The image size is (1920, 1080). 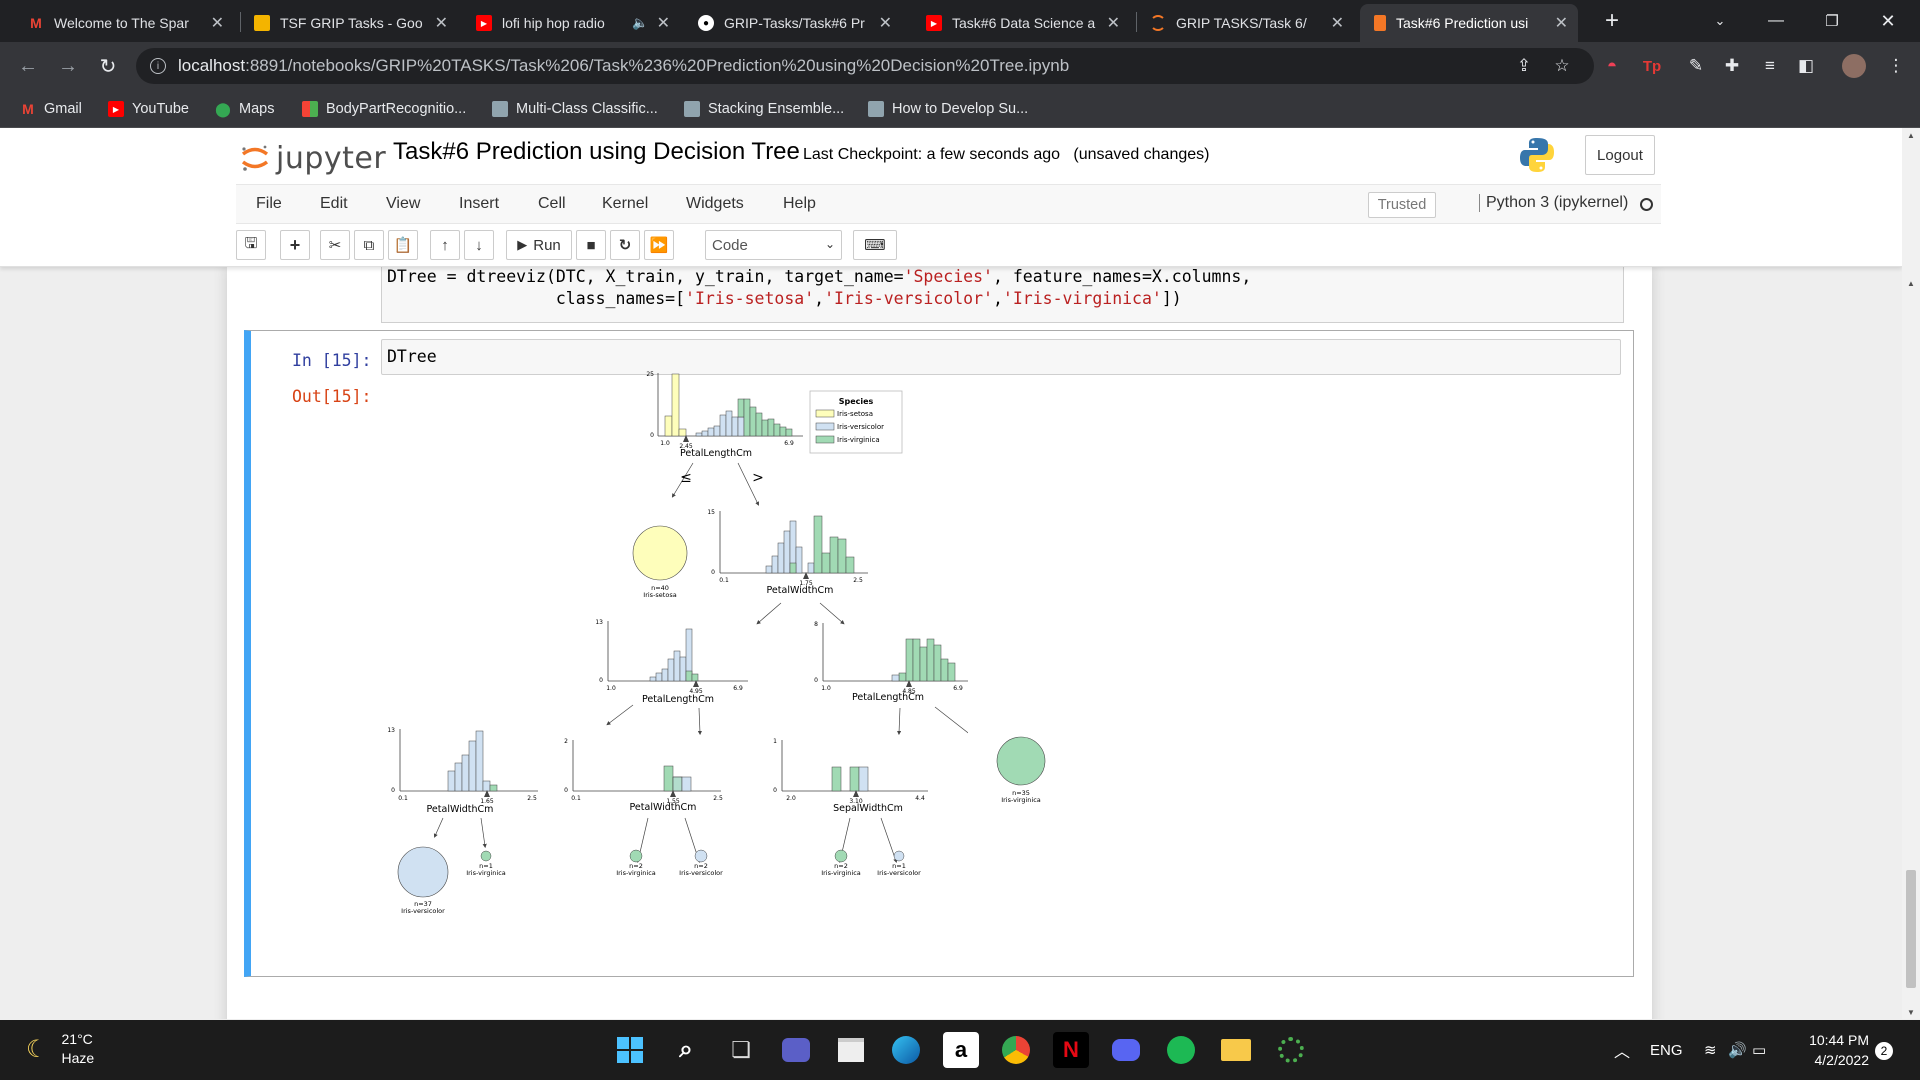 I want to click on cell-type-select: Code ⌄, so click(x=773, y=245).